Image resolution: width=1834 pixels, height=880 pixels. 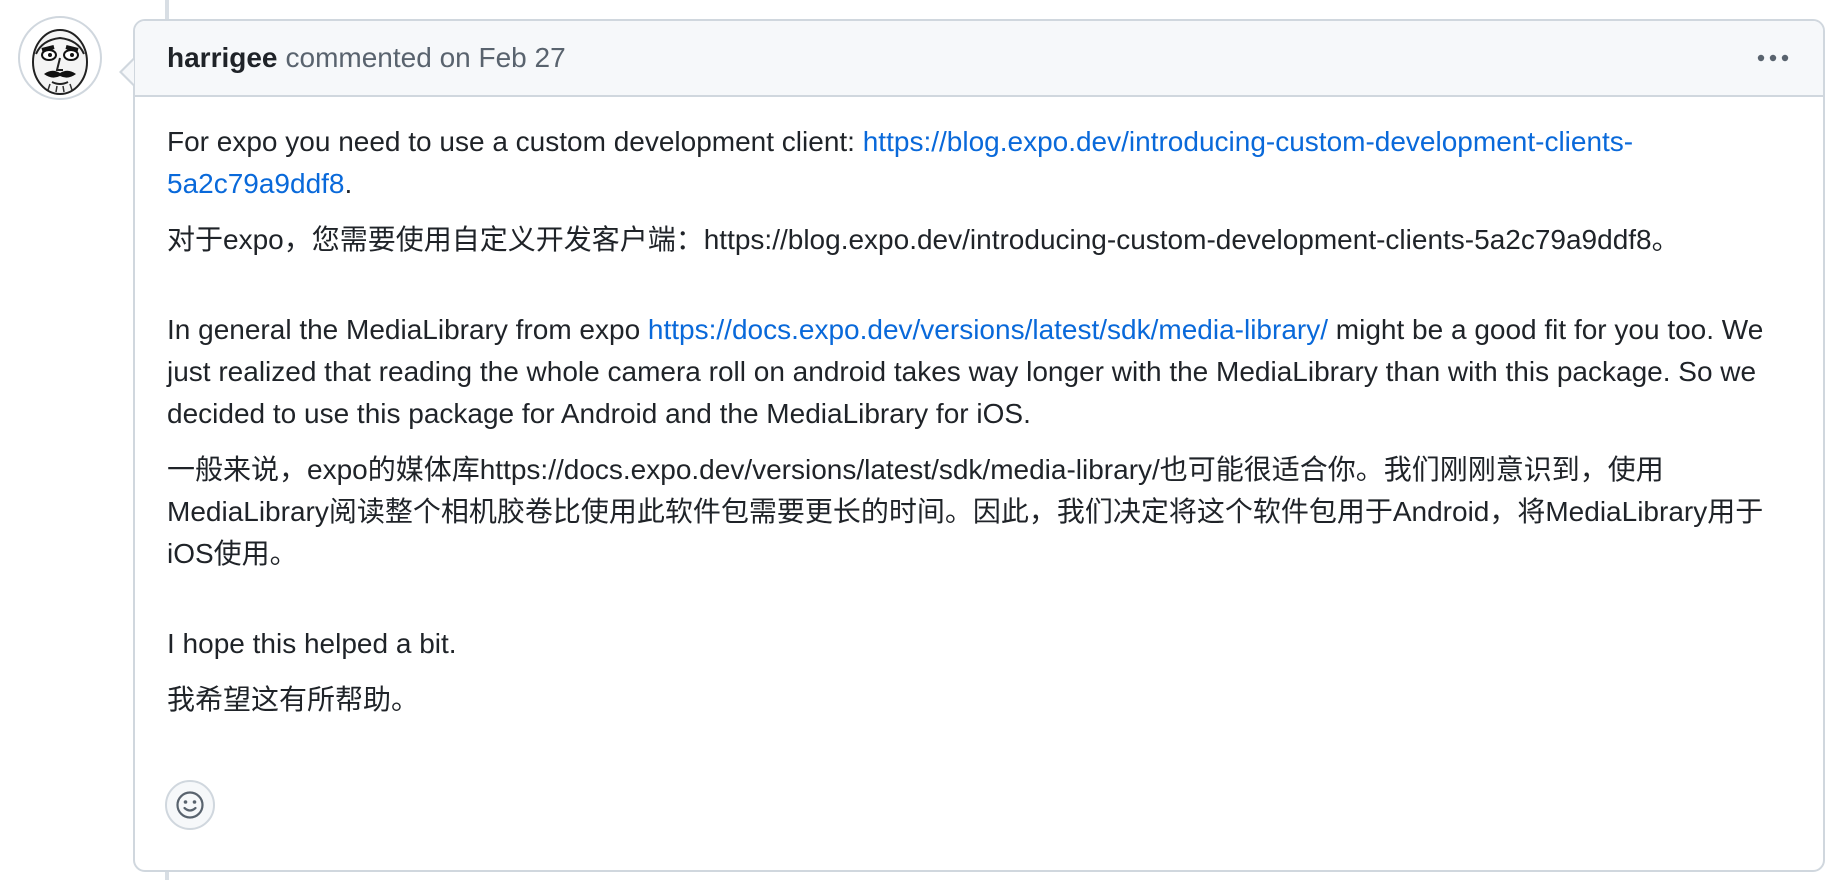 I want to click on add-reaction-button, so click(x=190, y=805).